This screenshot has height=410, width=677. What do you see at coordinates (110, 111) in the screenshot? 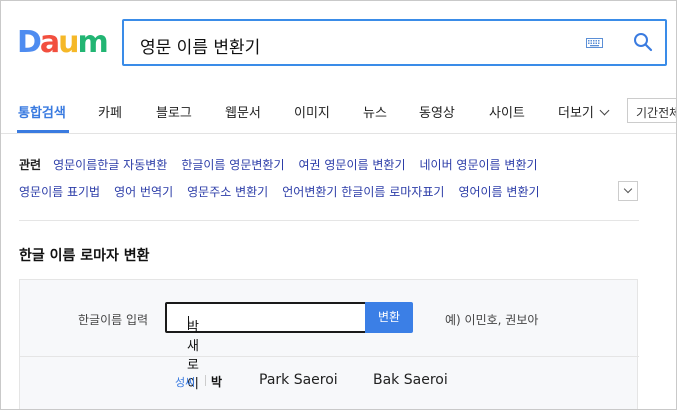
I see `tab-cafe: 카페` at bounding box center [110, 111].